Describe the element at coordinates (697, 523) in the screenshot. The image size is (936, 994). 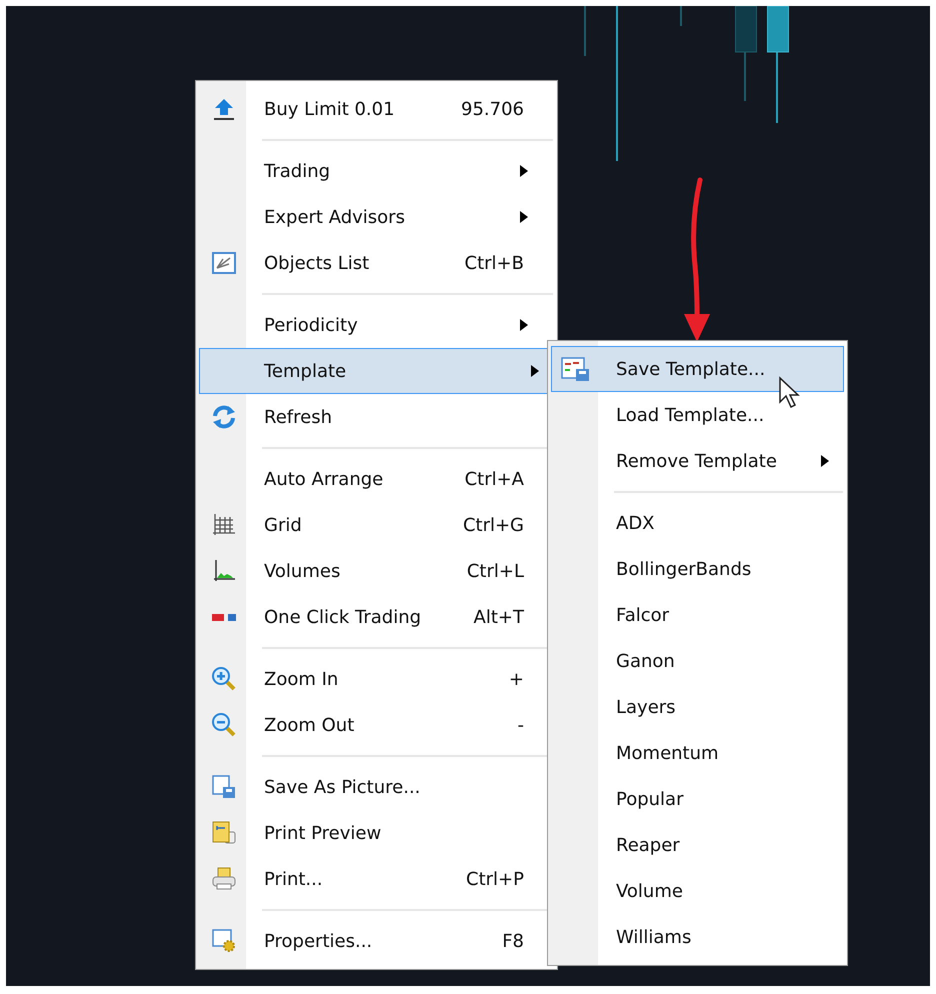
I see `menu-item: ADX` at that location.